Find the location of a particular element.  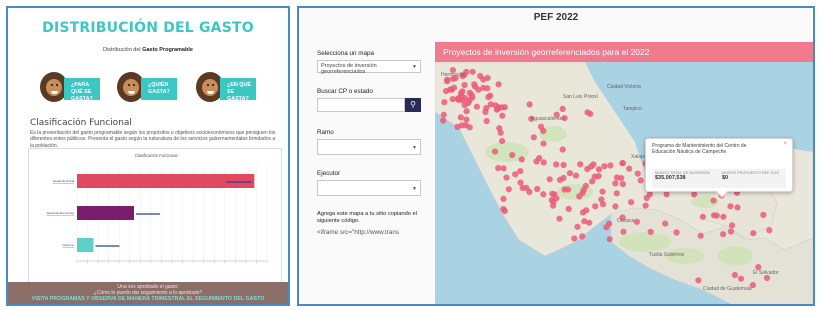

close-icon: × is located at coordinates (785, 144).